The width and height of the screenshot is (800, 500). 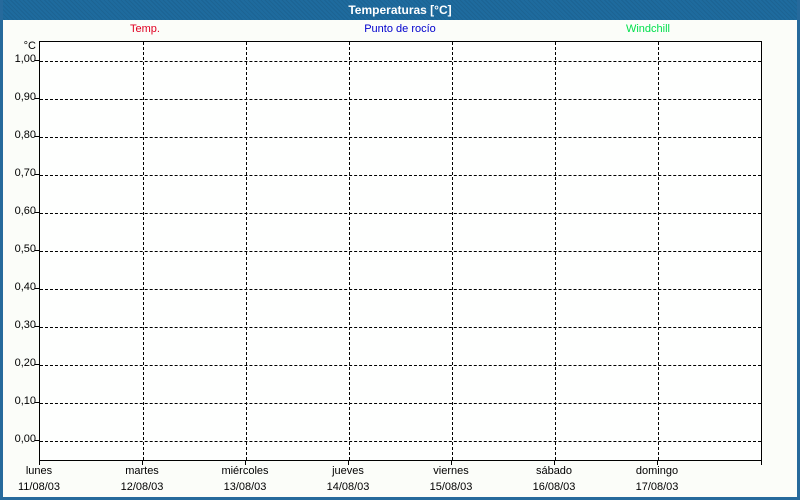 I want to click on chart-legend: Temp. Punto de rocío Windchill, so click(x=400, y=30).